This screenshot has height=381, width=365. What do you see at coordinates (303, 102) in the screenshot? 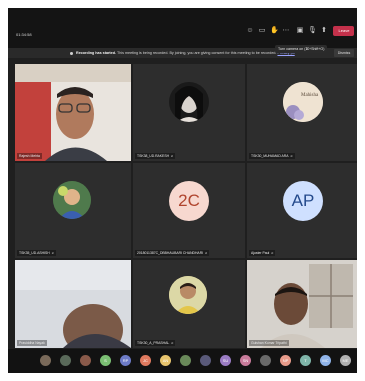
I see `avatar: Mahisha` at bounding box center [303, 102].